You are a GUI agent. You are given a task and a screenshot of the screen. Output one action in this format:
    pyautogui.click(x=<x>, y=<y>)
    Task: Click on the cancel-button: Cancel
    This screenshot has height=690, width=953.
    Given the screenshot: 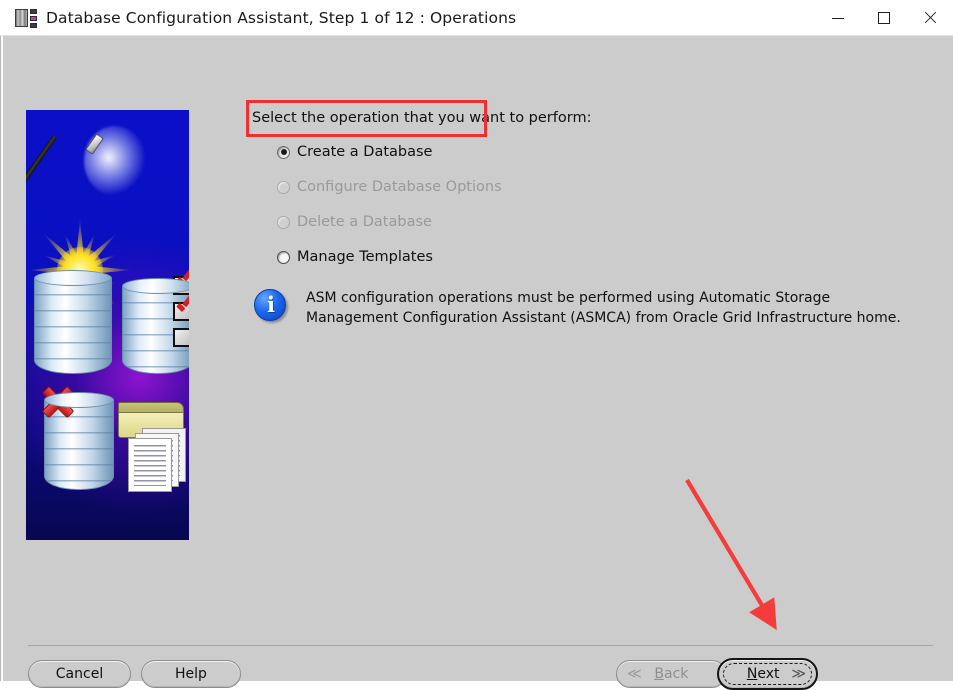 What is the action you would take?
    pyautogui.click(x=79, y=674)
    